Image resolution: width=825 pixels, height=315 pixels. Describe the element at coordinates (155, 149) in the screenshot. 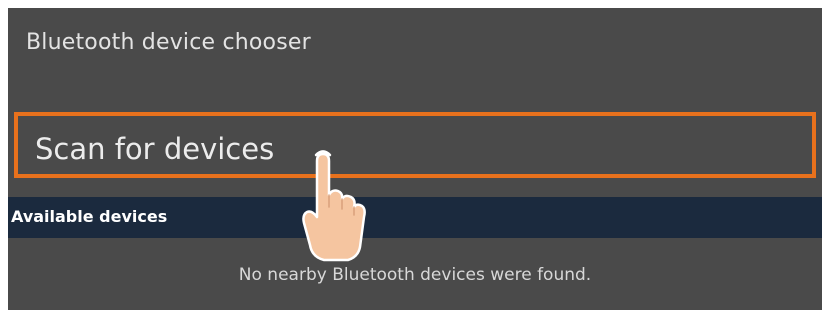

I see `scan-button-label: Scan for devices` at that location.